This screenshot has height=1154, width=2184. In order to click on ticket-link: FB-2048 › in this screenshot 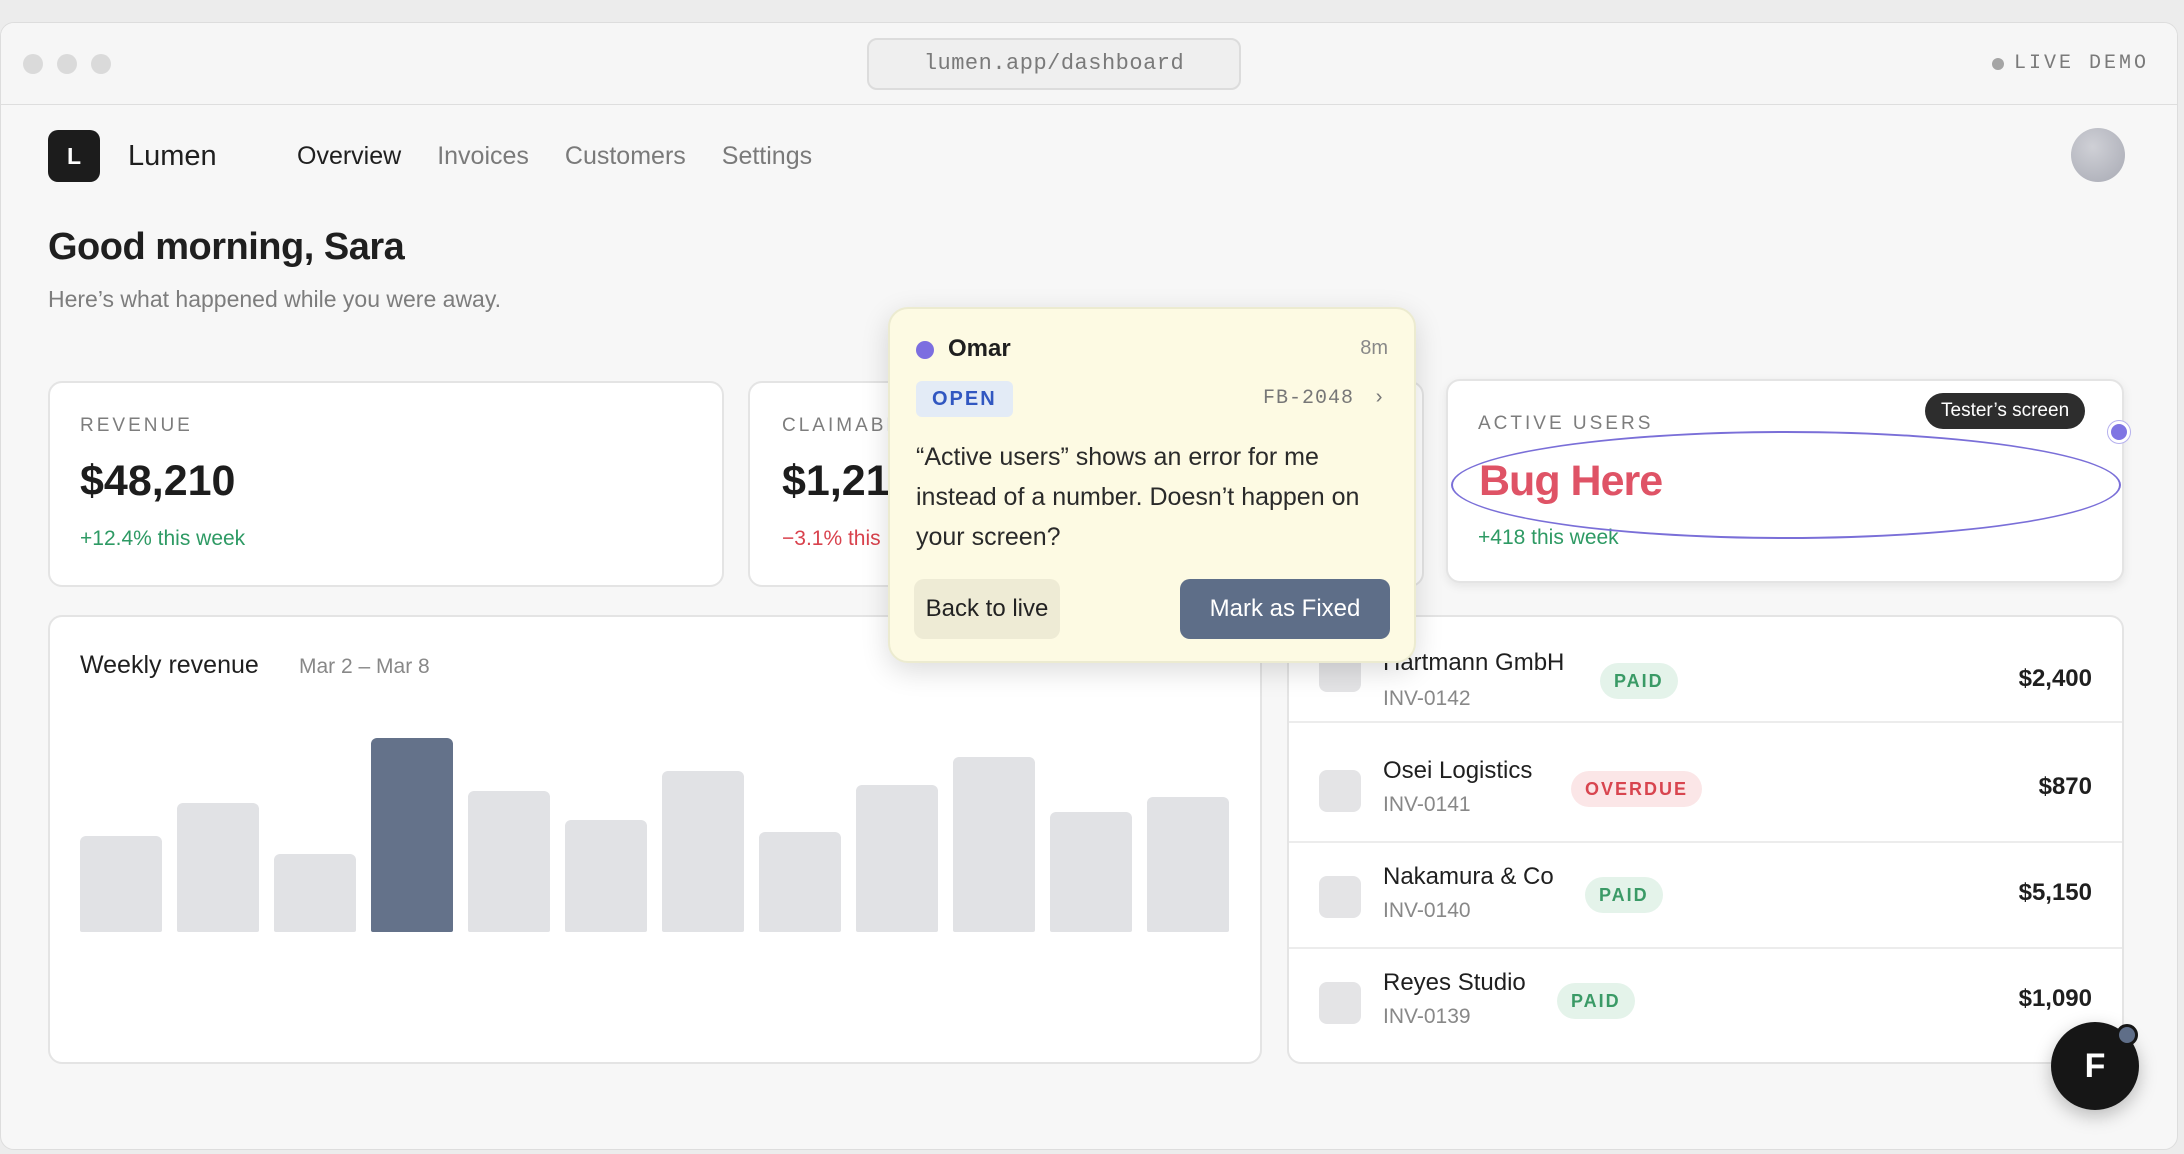, I will do `click(1324, 398)`.